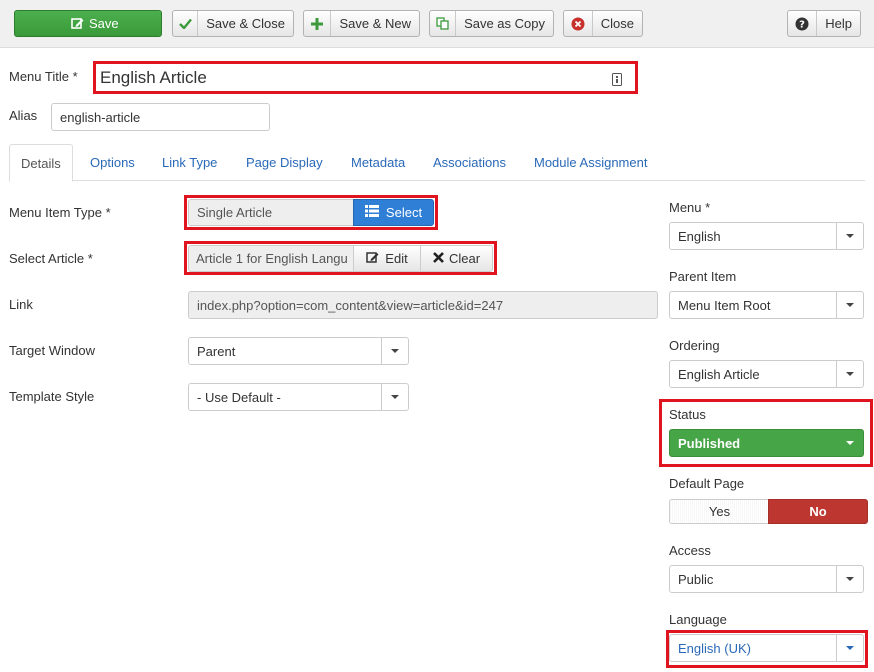  Describe the element at coordinates (699, 236) in the screenshot. I see `menu-value: English` at that location.